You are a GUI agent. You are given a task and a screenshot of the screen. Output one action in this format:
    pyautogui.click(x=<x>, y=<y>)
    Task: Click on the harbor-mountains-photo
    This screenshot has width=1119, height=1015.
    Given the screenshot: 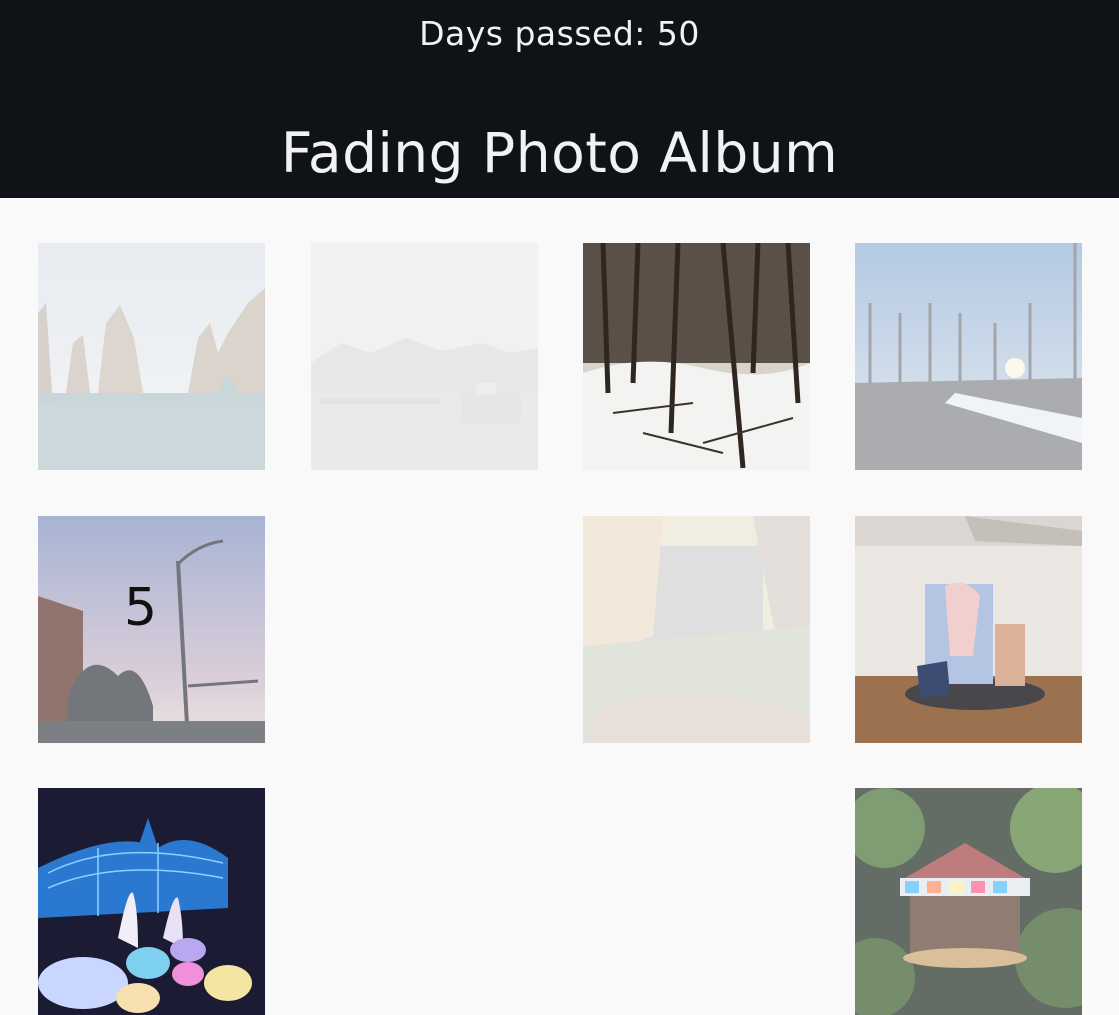 What is the action you would take?
    pyautogui.click(x=424, y=356)
    